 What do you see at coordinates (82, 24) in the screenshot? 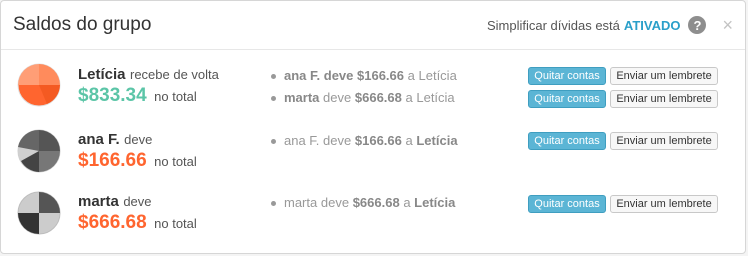
I see `modal-title: Saldos do grupo` at bounding box center [82, 24].